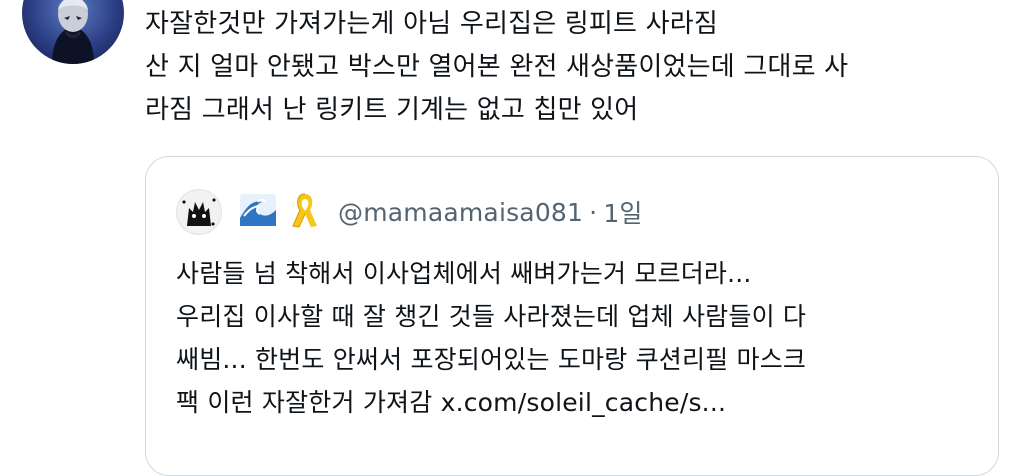  What do you see at coordinates (431, 24) in the screenshot?
I see `post-line: 자잘한것만 가져가는게 아님 우리집은 링피트 사라짐` at bounding box center [431, 24].